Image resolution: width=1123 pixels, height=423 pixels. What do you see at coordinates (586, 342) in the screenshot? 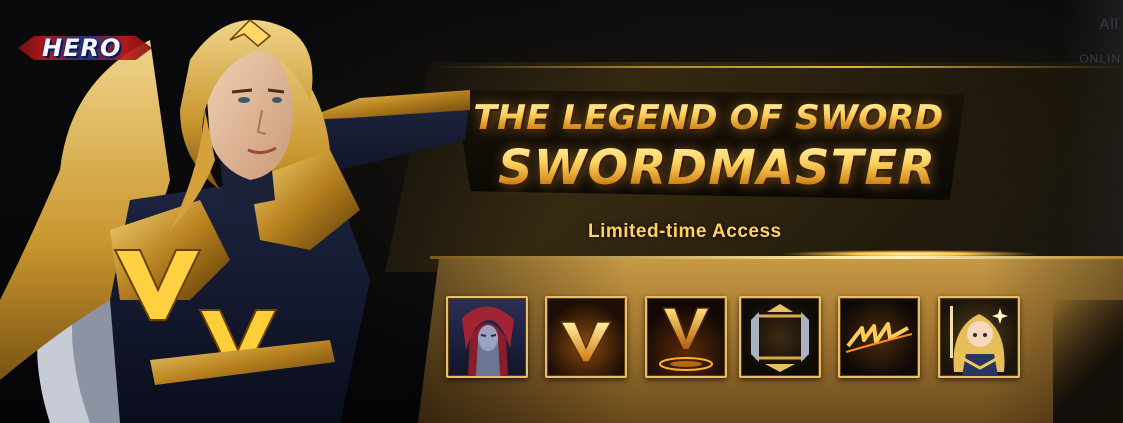
I see `gold-v-emblem-icon` at bounding box center [586, 342].